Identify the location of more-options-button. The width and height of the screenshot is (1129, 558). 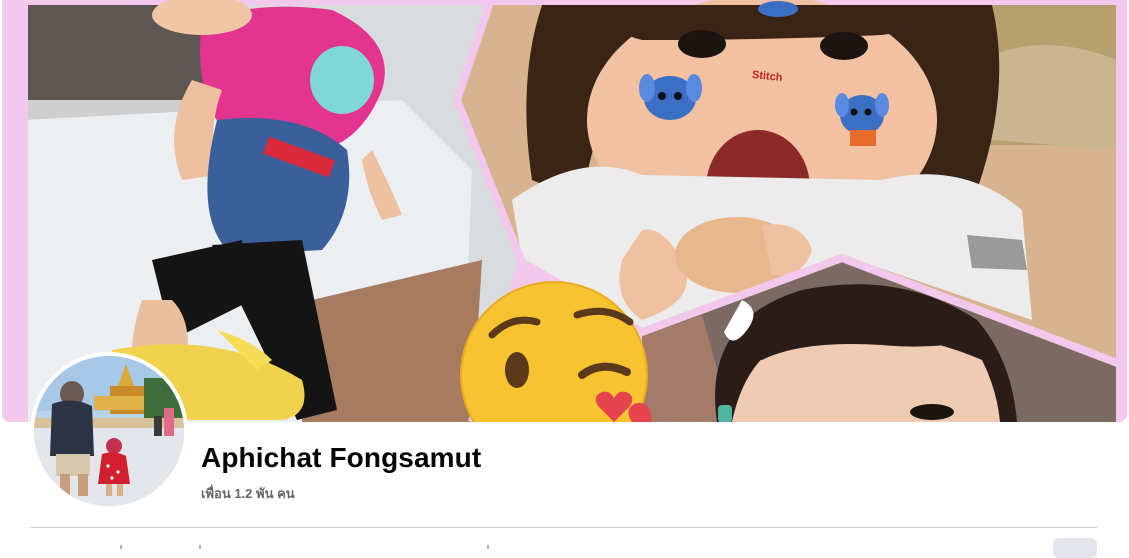
(1075, 548).